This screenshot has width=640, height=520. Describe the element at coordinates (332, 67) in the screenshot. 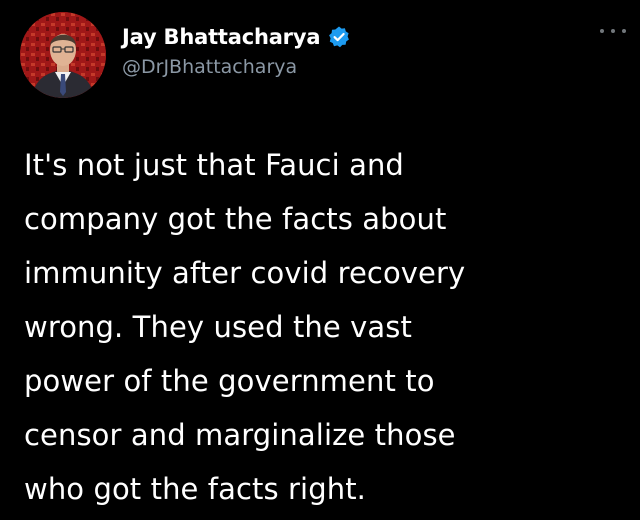

I see `author-handle: @DrJBhattacharya` at that location.